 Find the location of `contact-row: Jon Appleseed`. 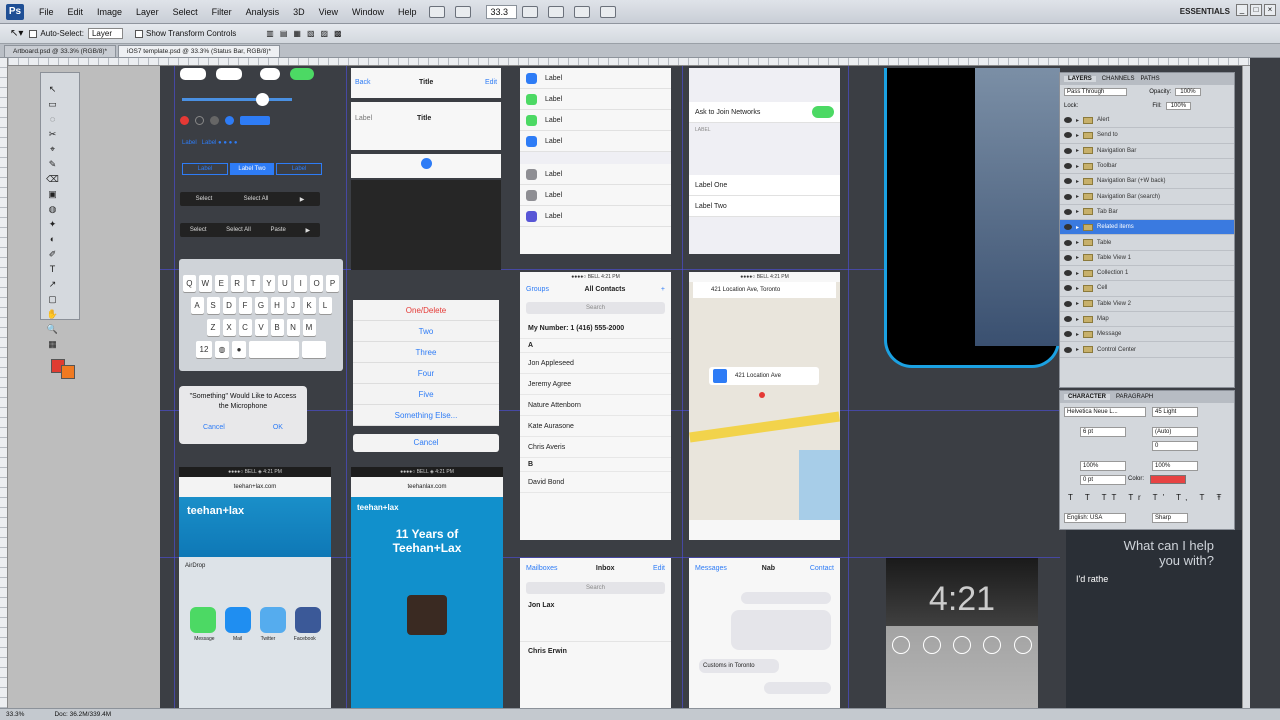

contact-row: Jon Appleseed is located at coordinates (595, 363).